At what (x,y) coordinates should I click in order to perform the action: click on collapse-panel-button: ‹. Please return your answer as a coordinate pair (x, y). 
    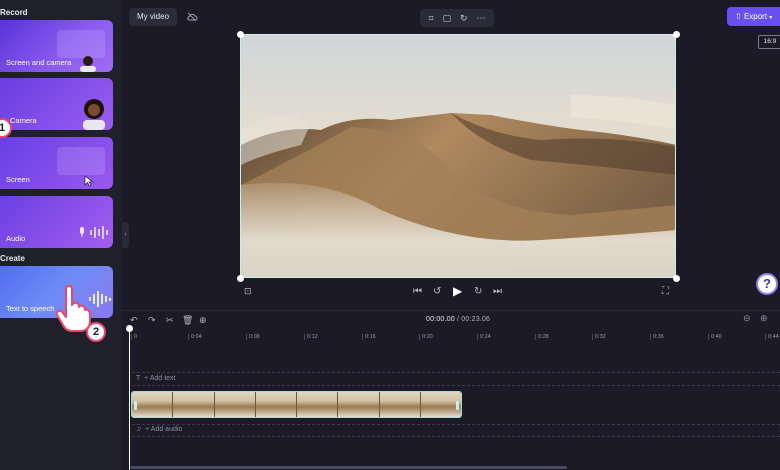
    Looking at the image, I should click on (125, 235).